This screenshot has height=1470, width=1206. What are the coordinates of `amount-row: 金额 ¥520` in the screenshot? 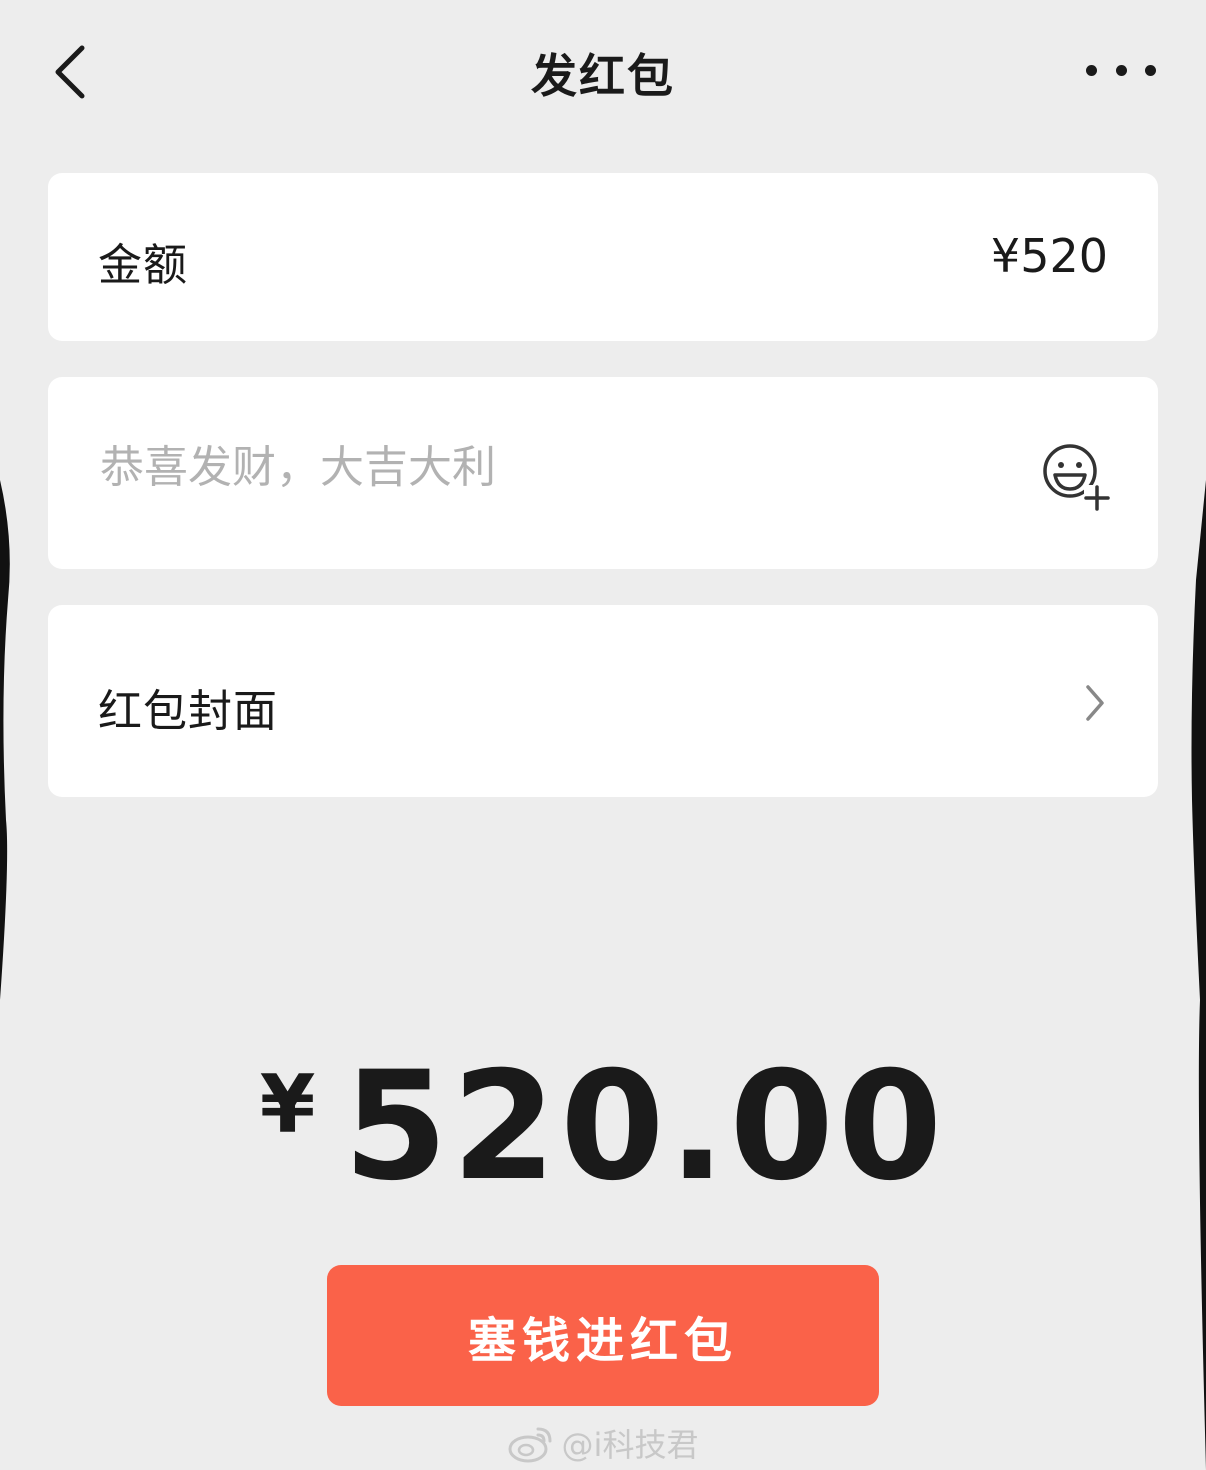 It's located at (603, 257).